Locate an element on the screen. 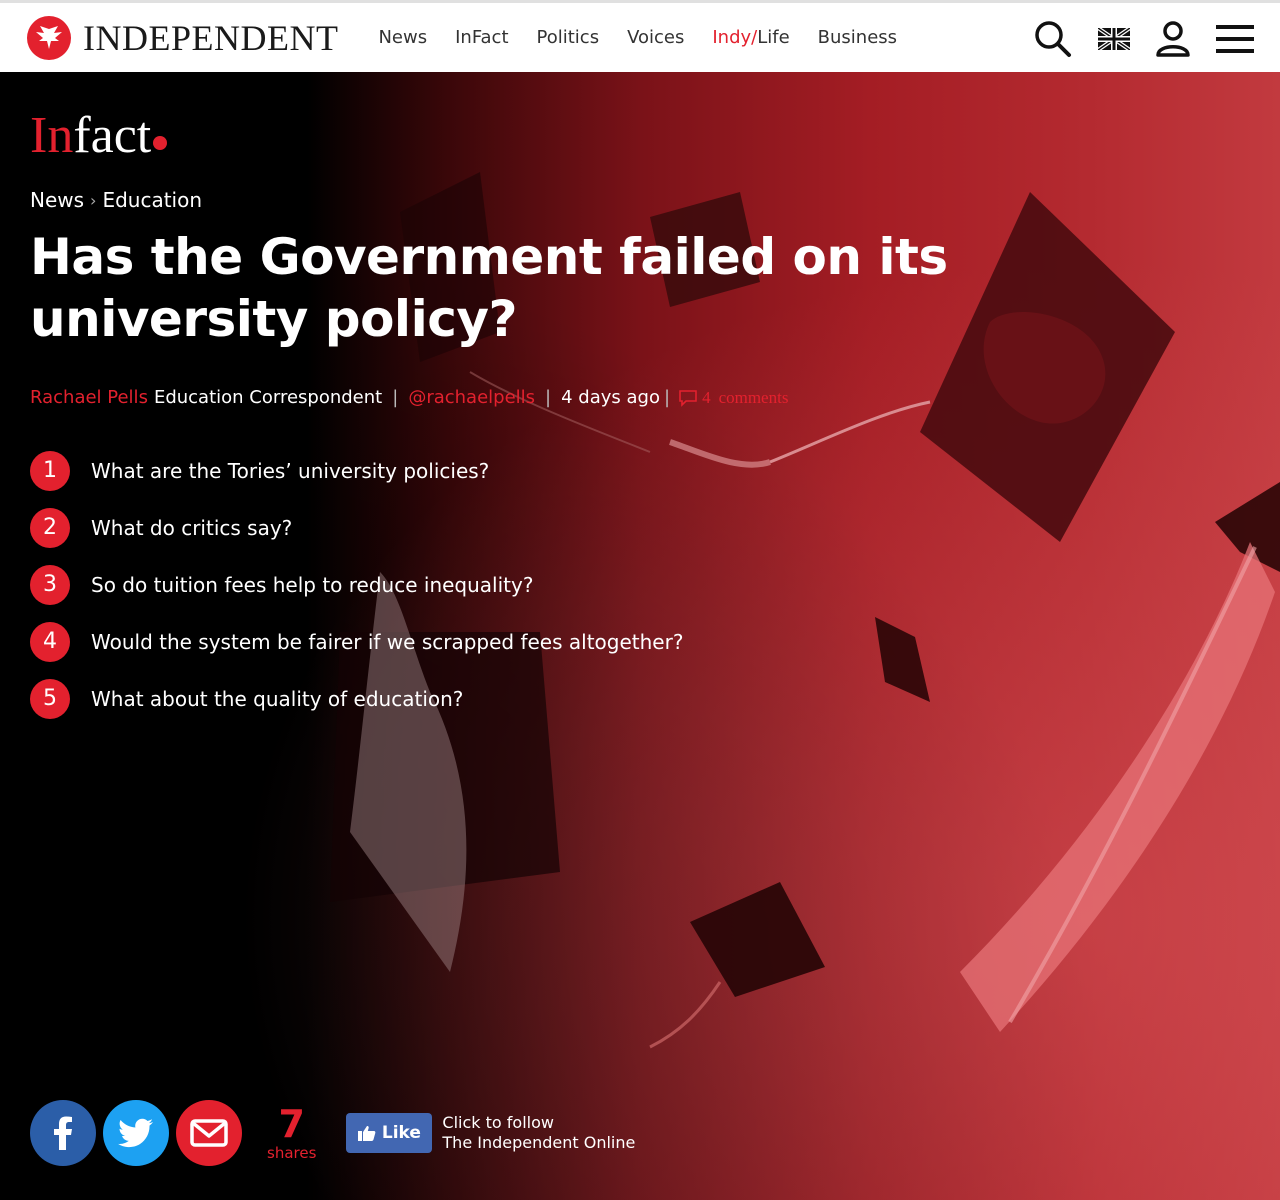  twitter-handle: @rachaelpells is located at coordinates (471, 397).